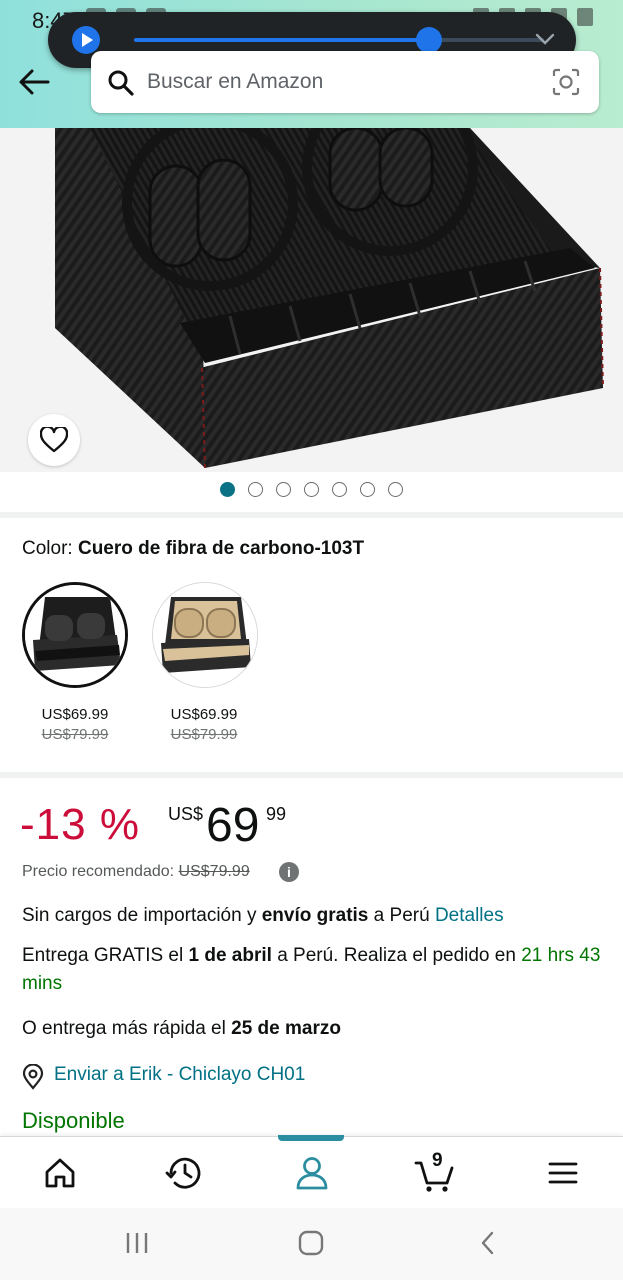 The height and width of the screenshot is (1280, 623). What do you see at coordinates (137, 1243) in the screenshot?
I see `recent-apps-icon` at bounding box center [137, 1243].